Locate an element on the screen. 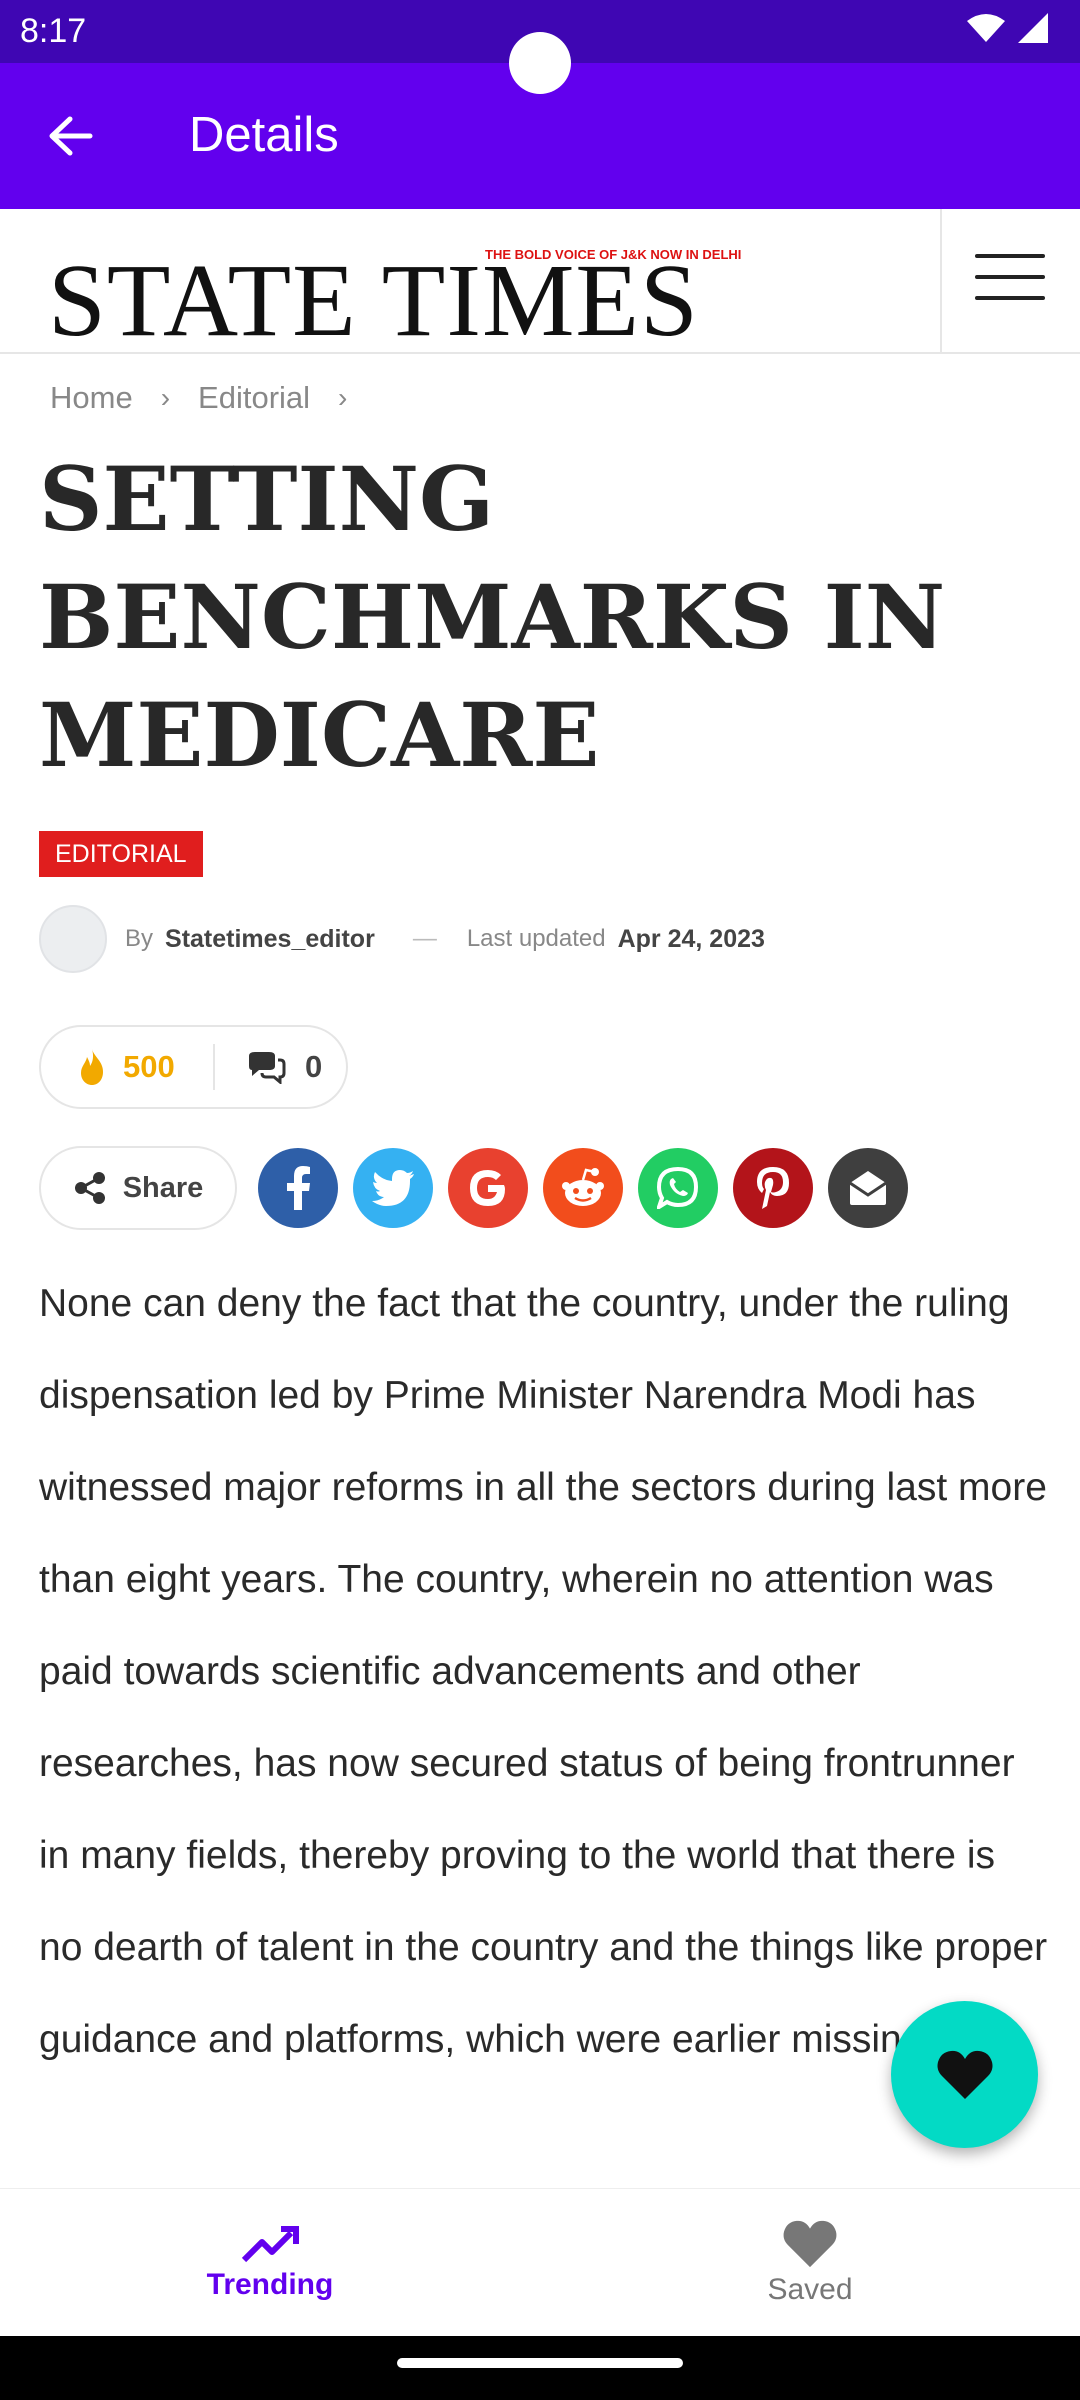  updated-date: Apr 24, 2023 is located at coordinates (691, 938).